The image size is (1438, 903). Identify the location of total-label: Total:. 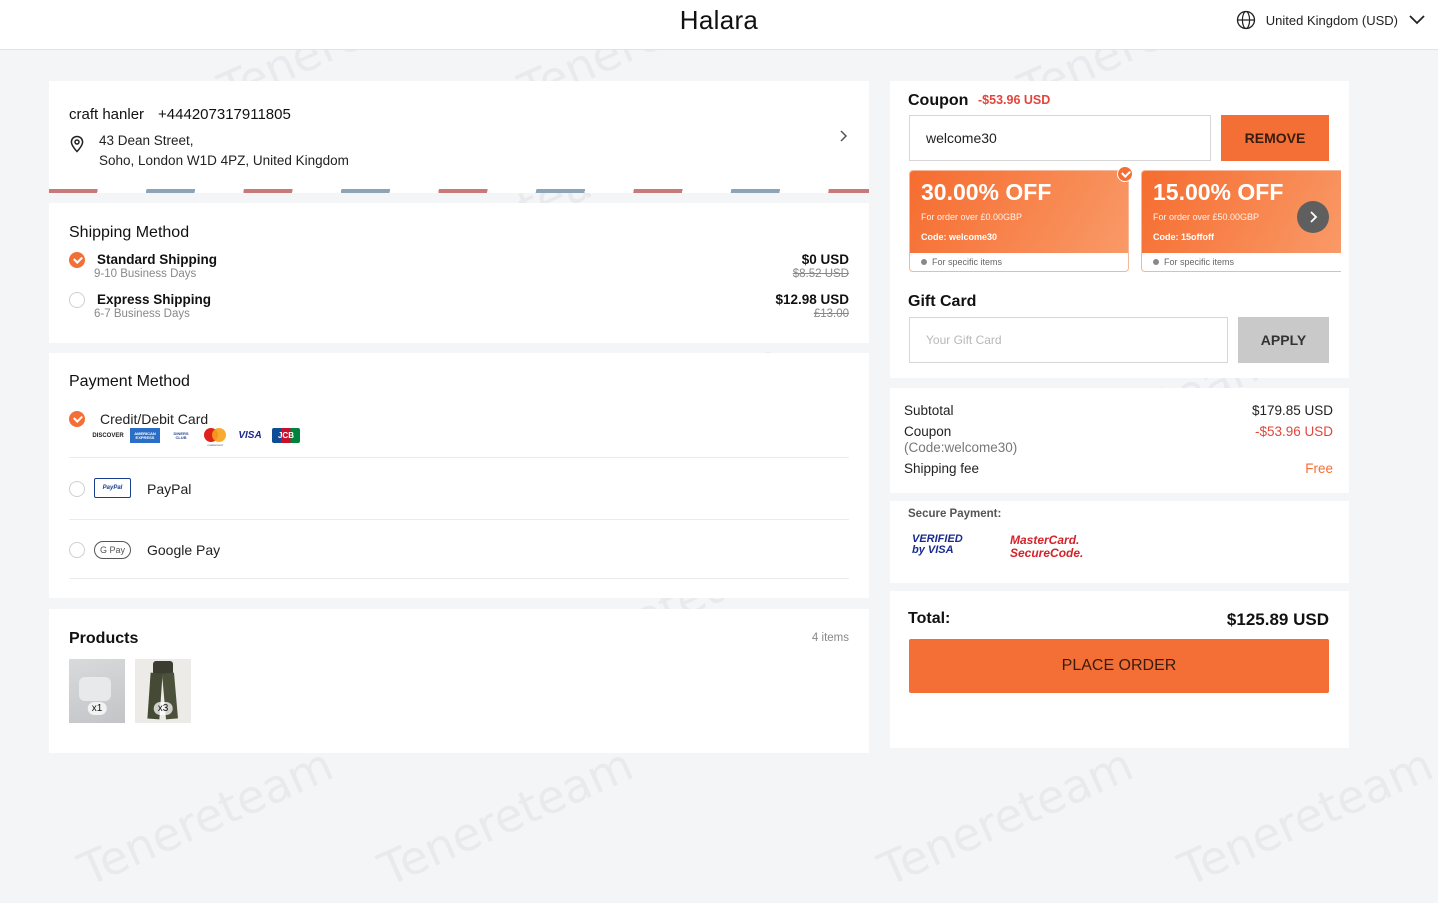
(929, 618).